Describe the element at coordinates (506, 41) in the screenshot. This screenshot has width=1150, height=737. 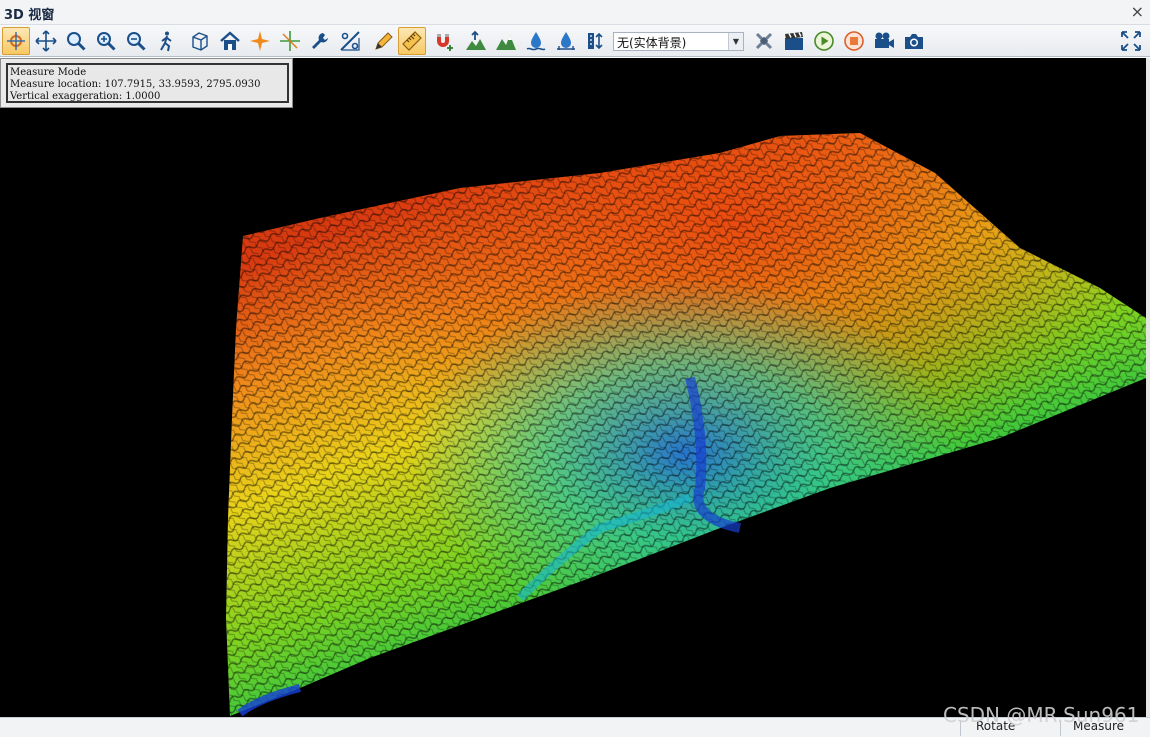
I see `terrain-peaks-icon` at that location.